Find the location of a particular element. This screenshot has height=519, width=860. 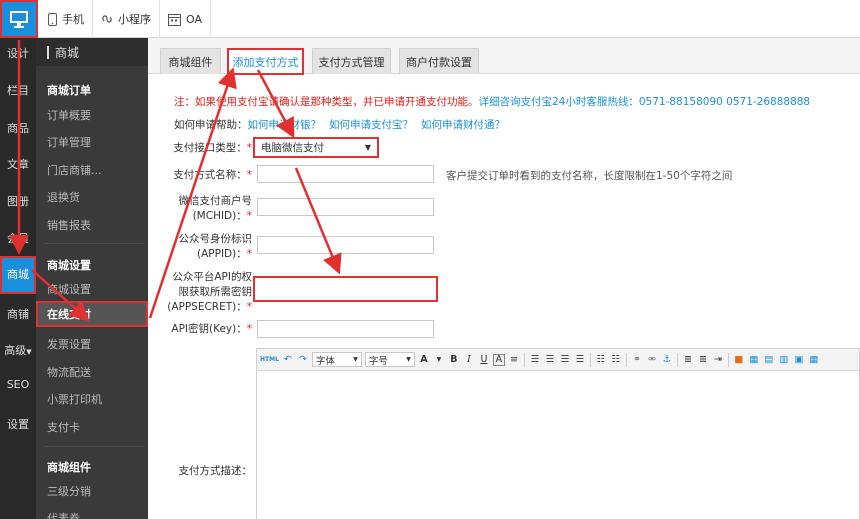

sidebar-item-seo: SEO is located at coordinates (18, 384).